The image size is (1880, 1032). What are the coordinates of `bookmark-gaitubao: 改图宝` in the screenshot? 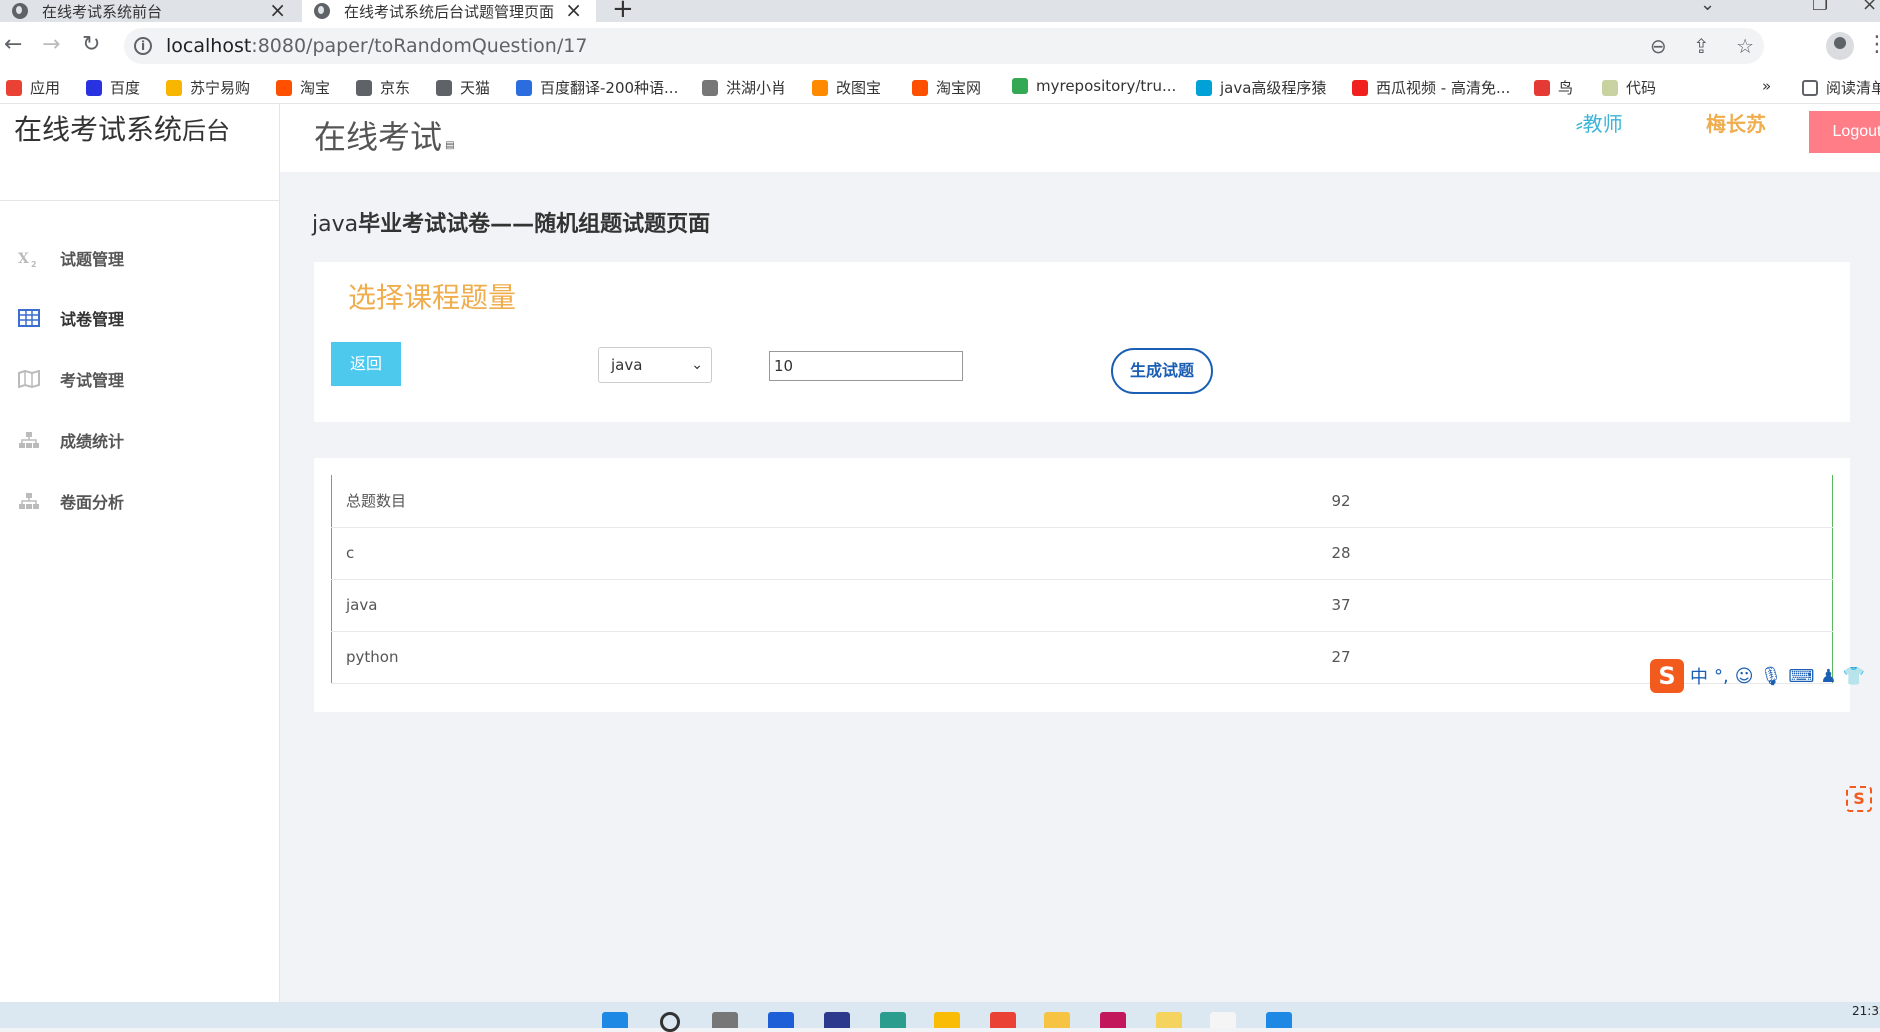 It's located at (846, 87).